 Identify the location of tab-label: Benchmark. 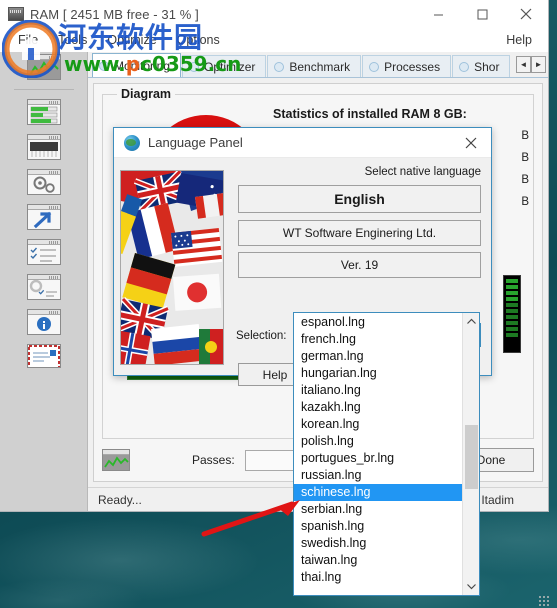
(320, 66).